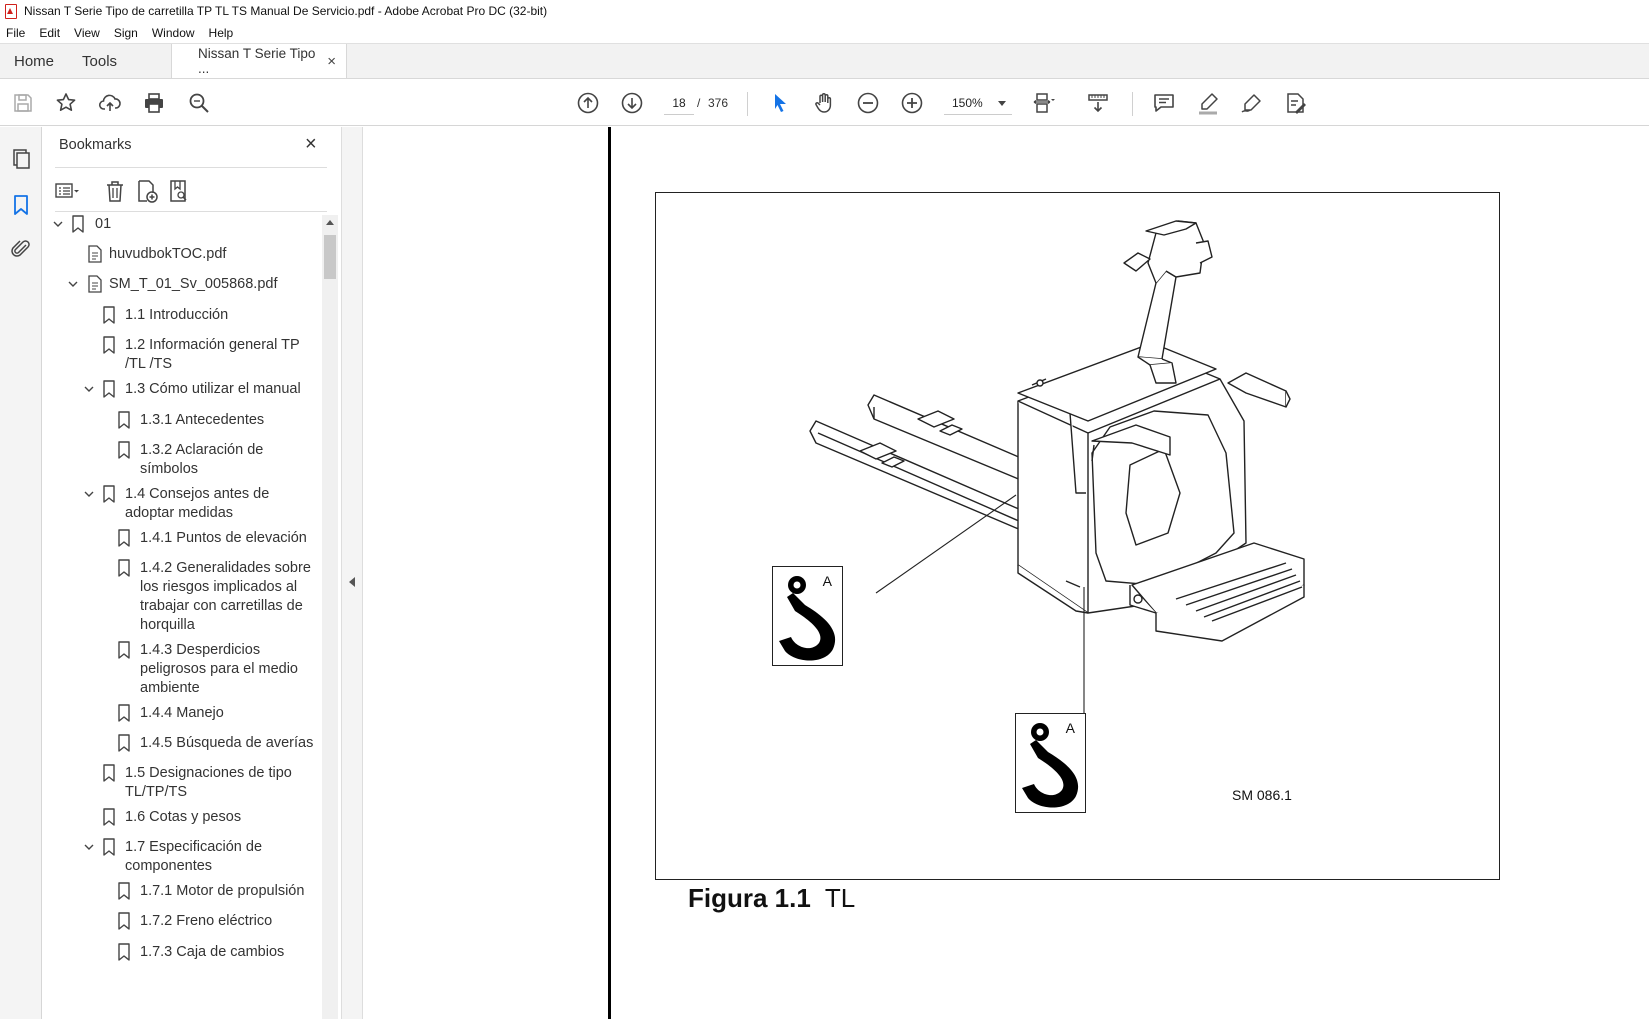 The height and width of the screenshot is (1019, 1649). What do you see at coordinates (679, 103) in the screenshot?
I see `page-number-input: 18` at bounding box center [679, 103].